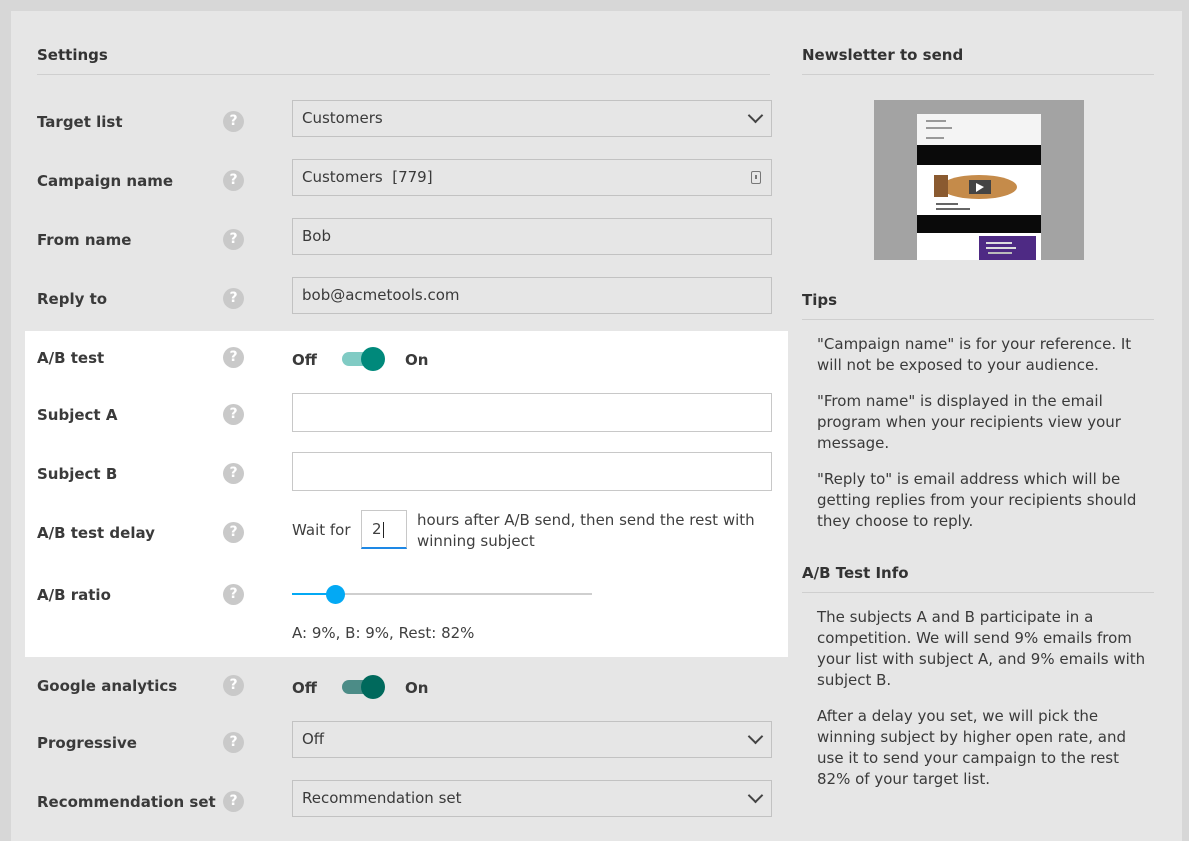 This screenshot has height=841, width=1189. I want to click on subject-b-input, so click(532, 471).